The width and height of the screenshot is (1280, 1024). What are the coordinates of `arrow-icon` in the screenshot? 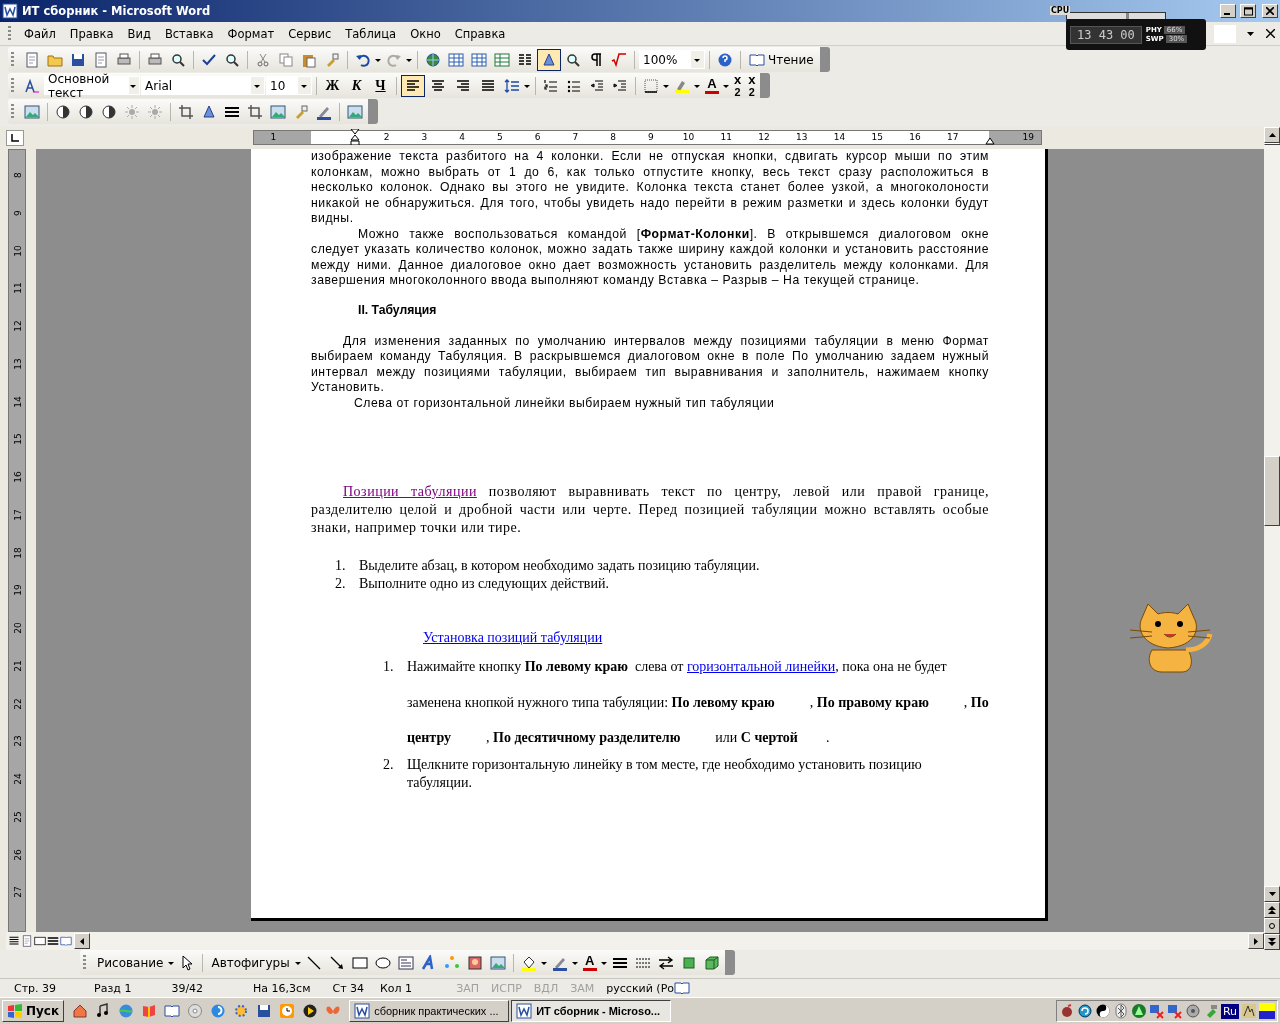 It's located at (336, 962).